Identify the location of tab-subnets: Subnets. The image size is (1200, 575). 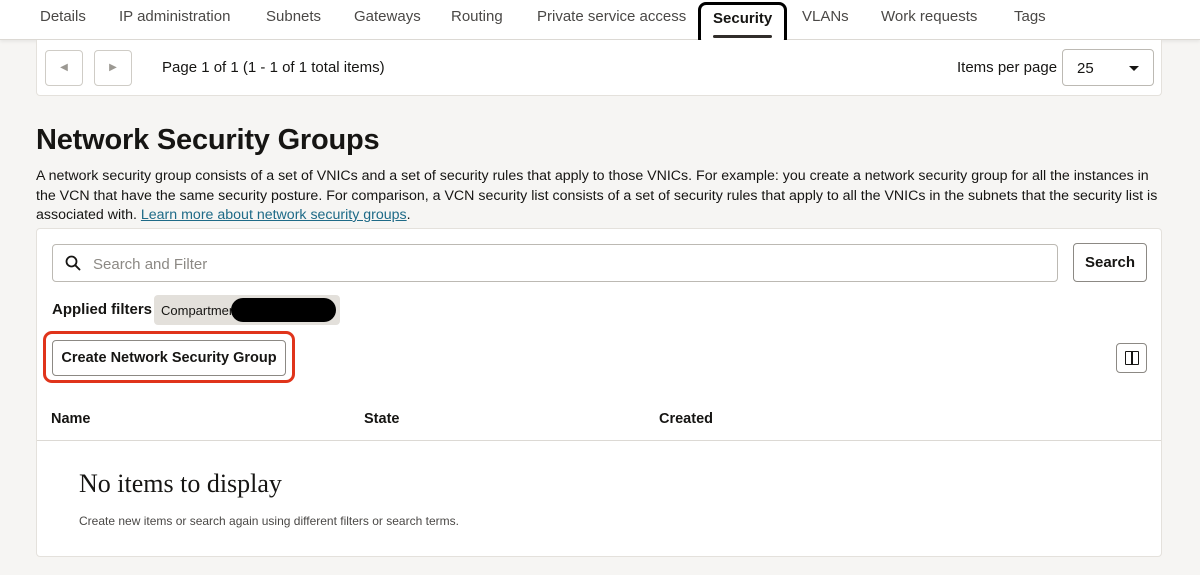
(293, 18).